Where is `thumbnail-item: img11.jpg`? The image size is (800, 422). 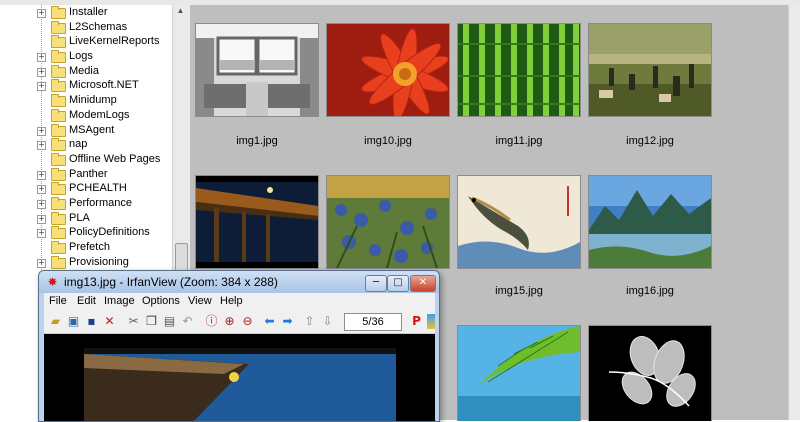
thumbnail-item: img11.jpg is located at coordinates (519, 85).